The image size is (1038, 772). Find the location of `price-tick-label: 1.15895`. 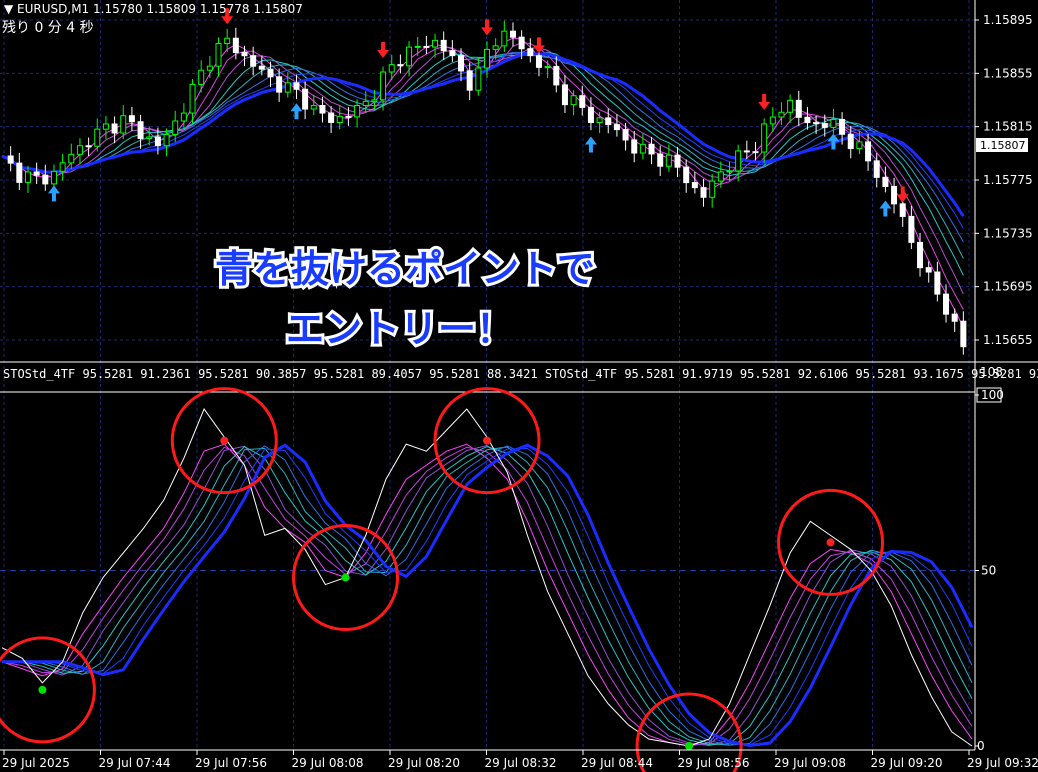

price-tick-label: 1.15895 is located at coordinates (1008, 20).